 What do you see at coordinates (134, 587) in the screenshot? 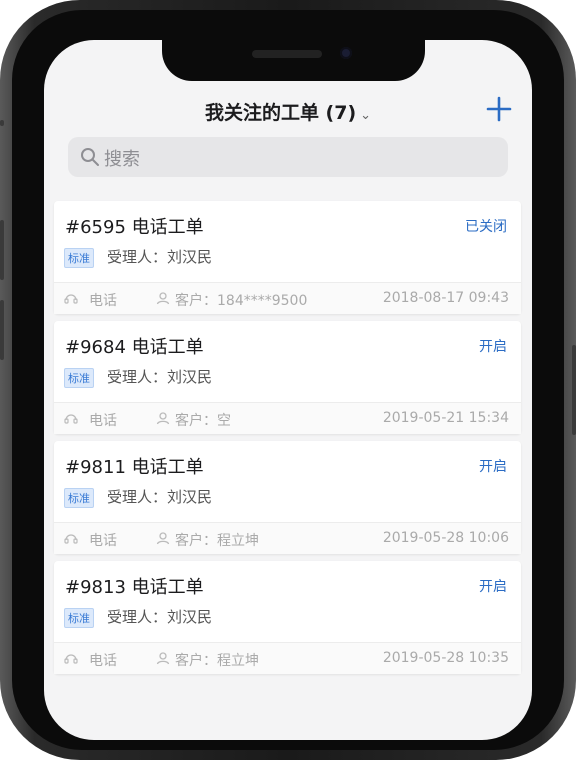
I see `ticket-title: #9813 电话工单` at bounding box center [134, 587].